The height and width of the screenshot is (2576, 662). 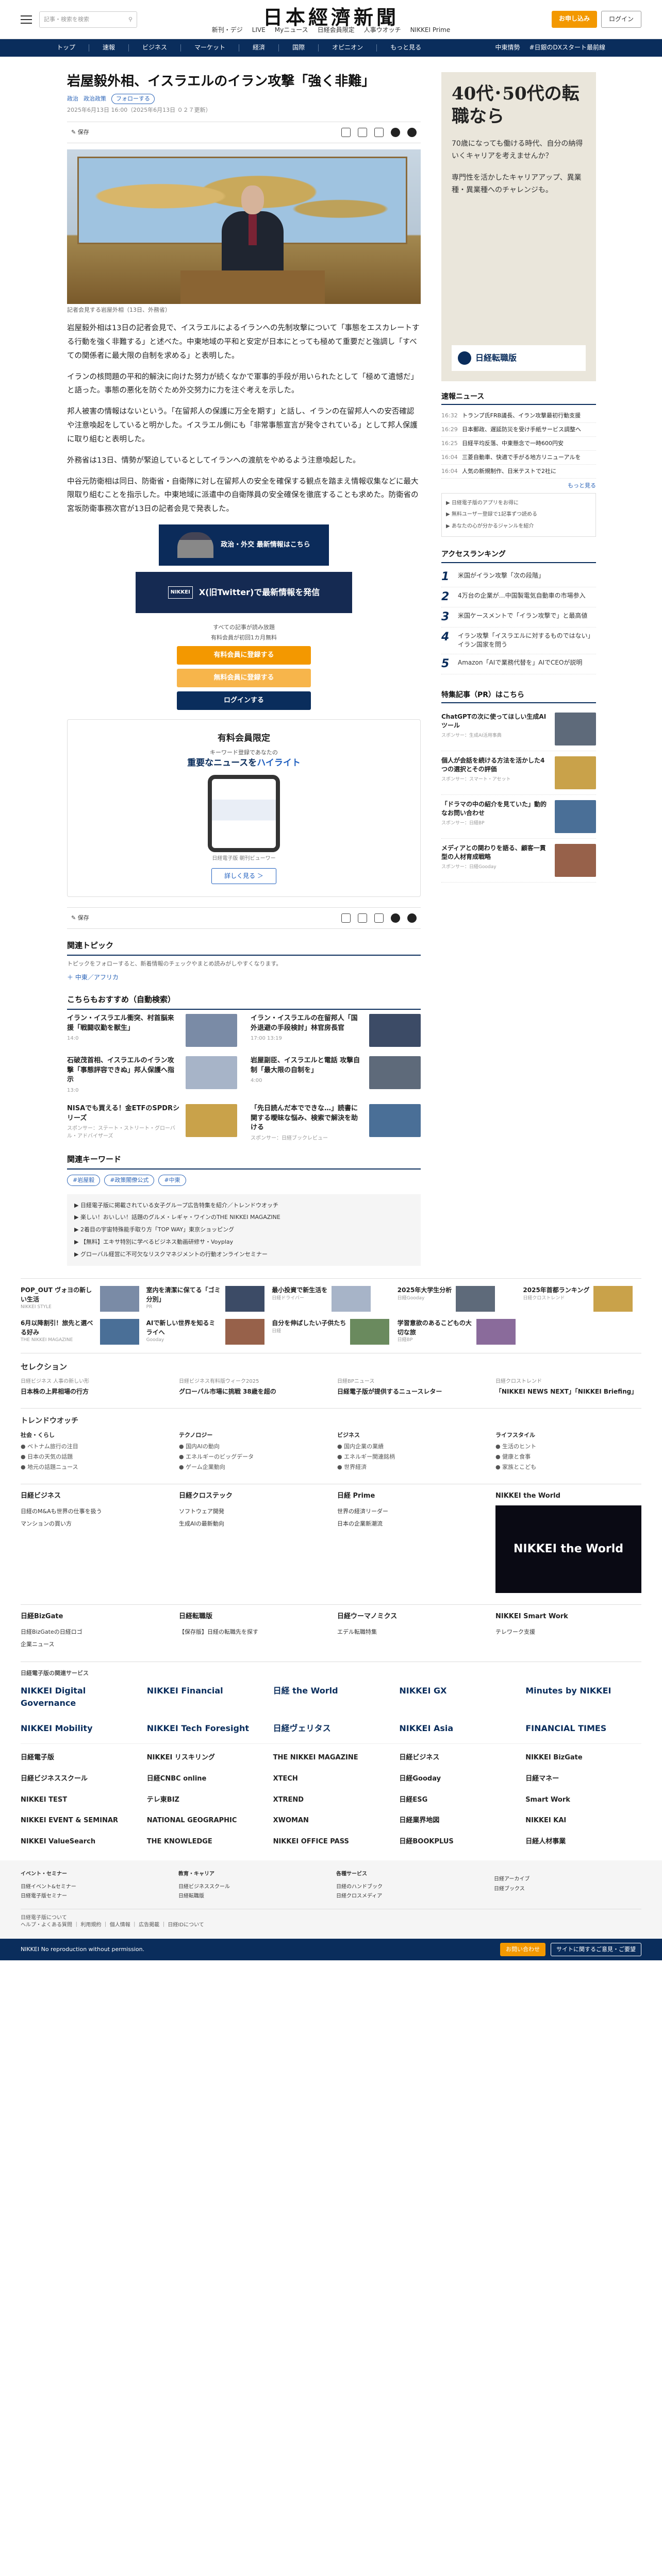 I want to click on service-logo: NIKKEI Mobility, so click(x=79, y=1728).